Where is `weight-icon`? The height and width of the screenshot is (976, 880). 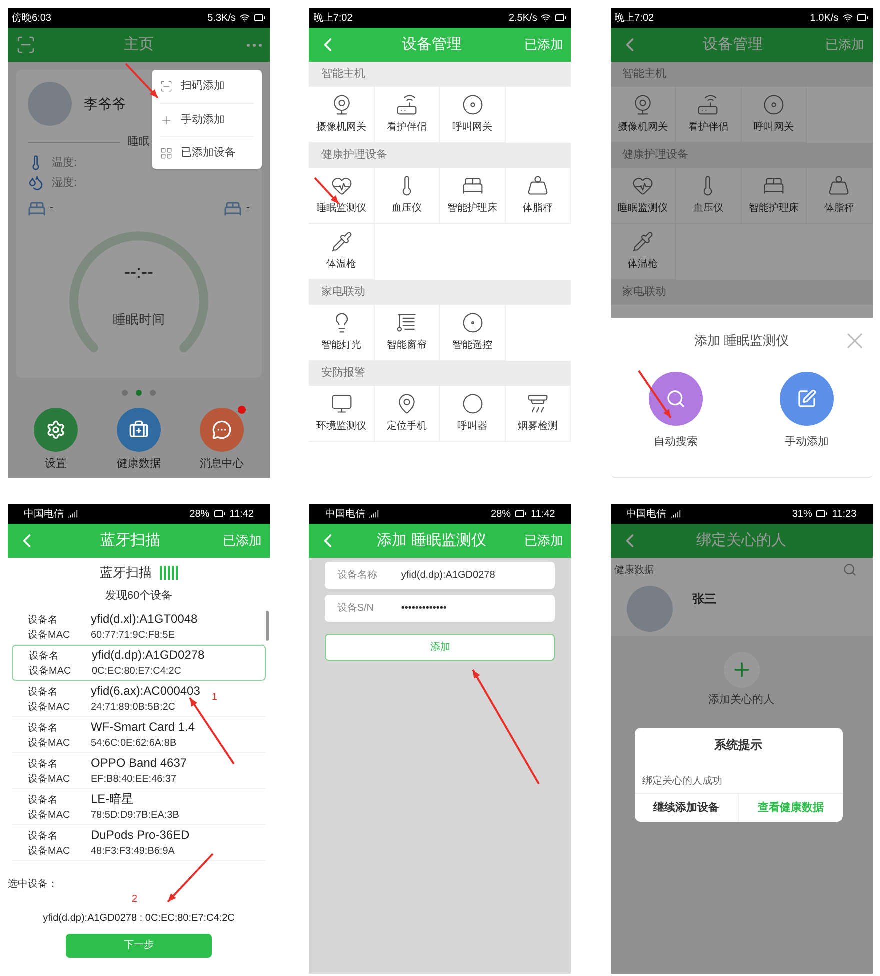
weight-icon is located at coordinates (538, 186).